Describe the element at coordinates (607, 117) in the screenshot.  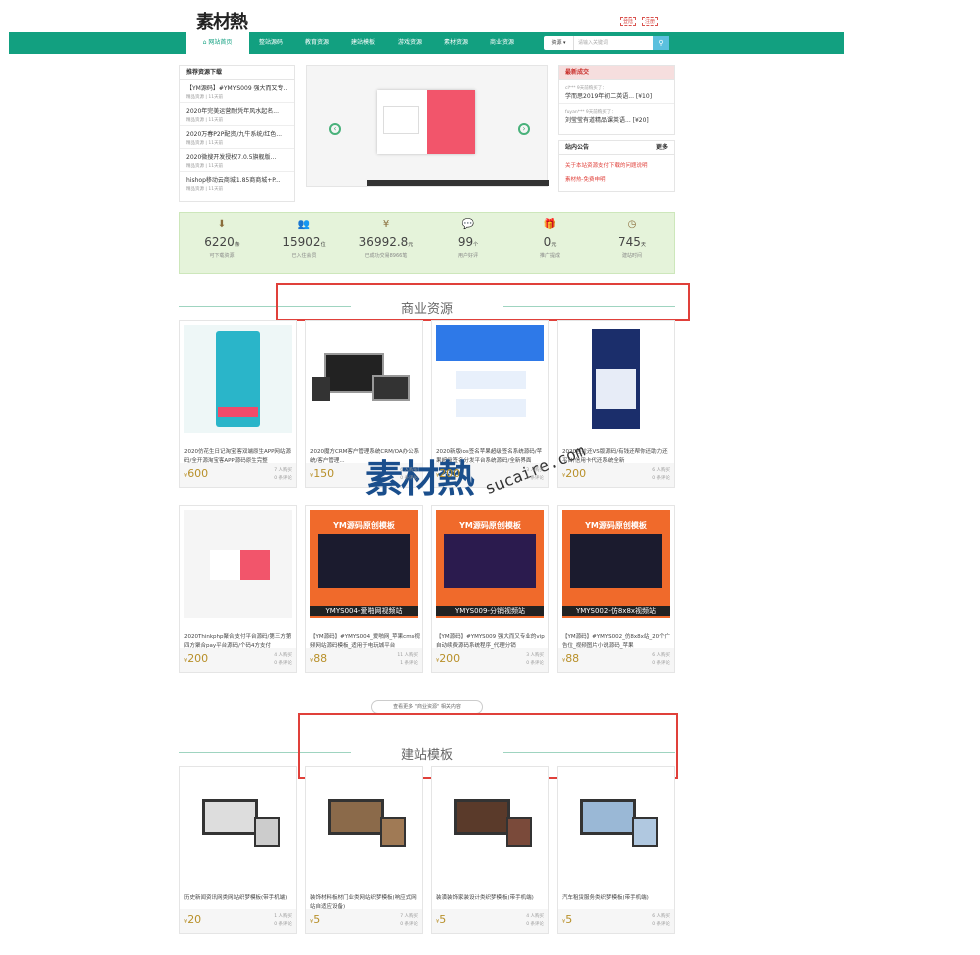
I see `deal-item: fuyan*** 9天前购买了： 刘莹莹有道精品课英语... [¥20]` at that location.